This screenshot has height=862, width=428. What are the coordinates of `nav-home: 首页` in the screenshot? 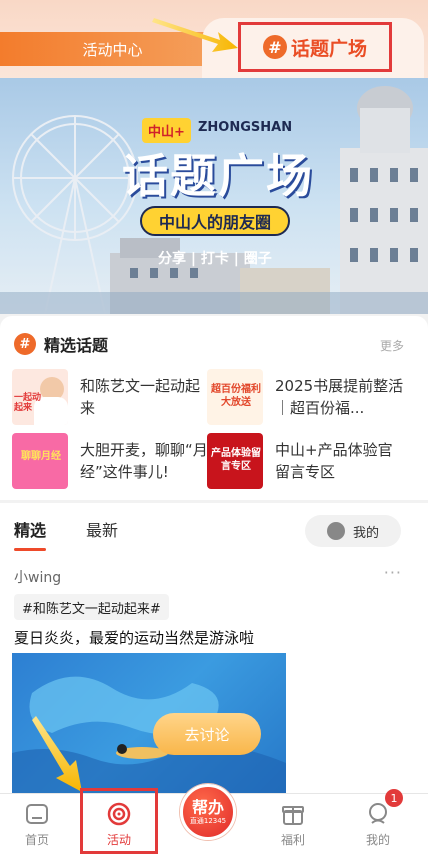 It's located at (37, 824).